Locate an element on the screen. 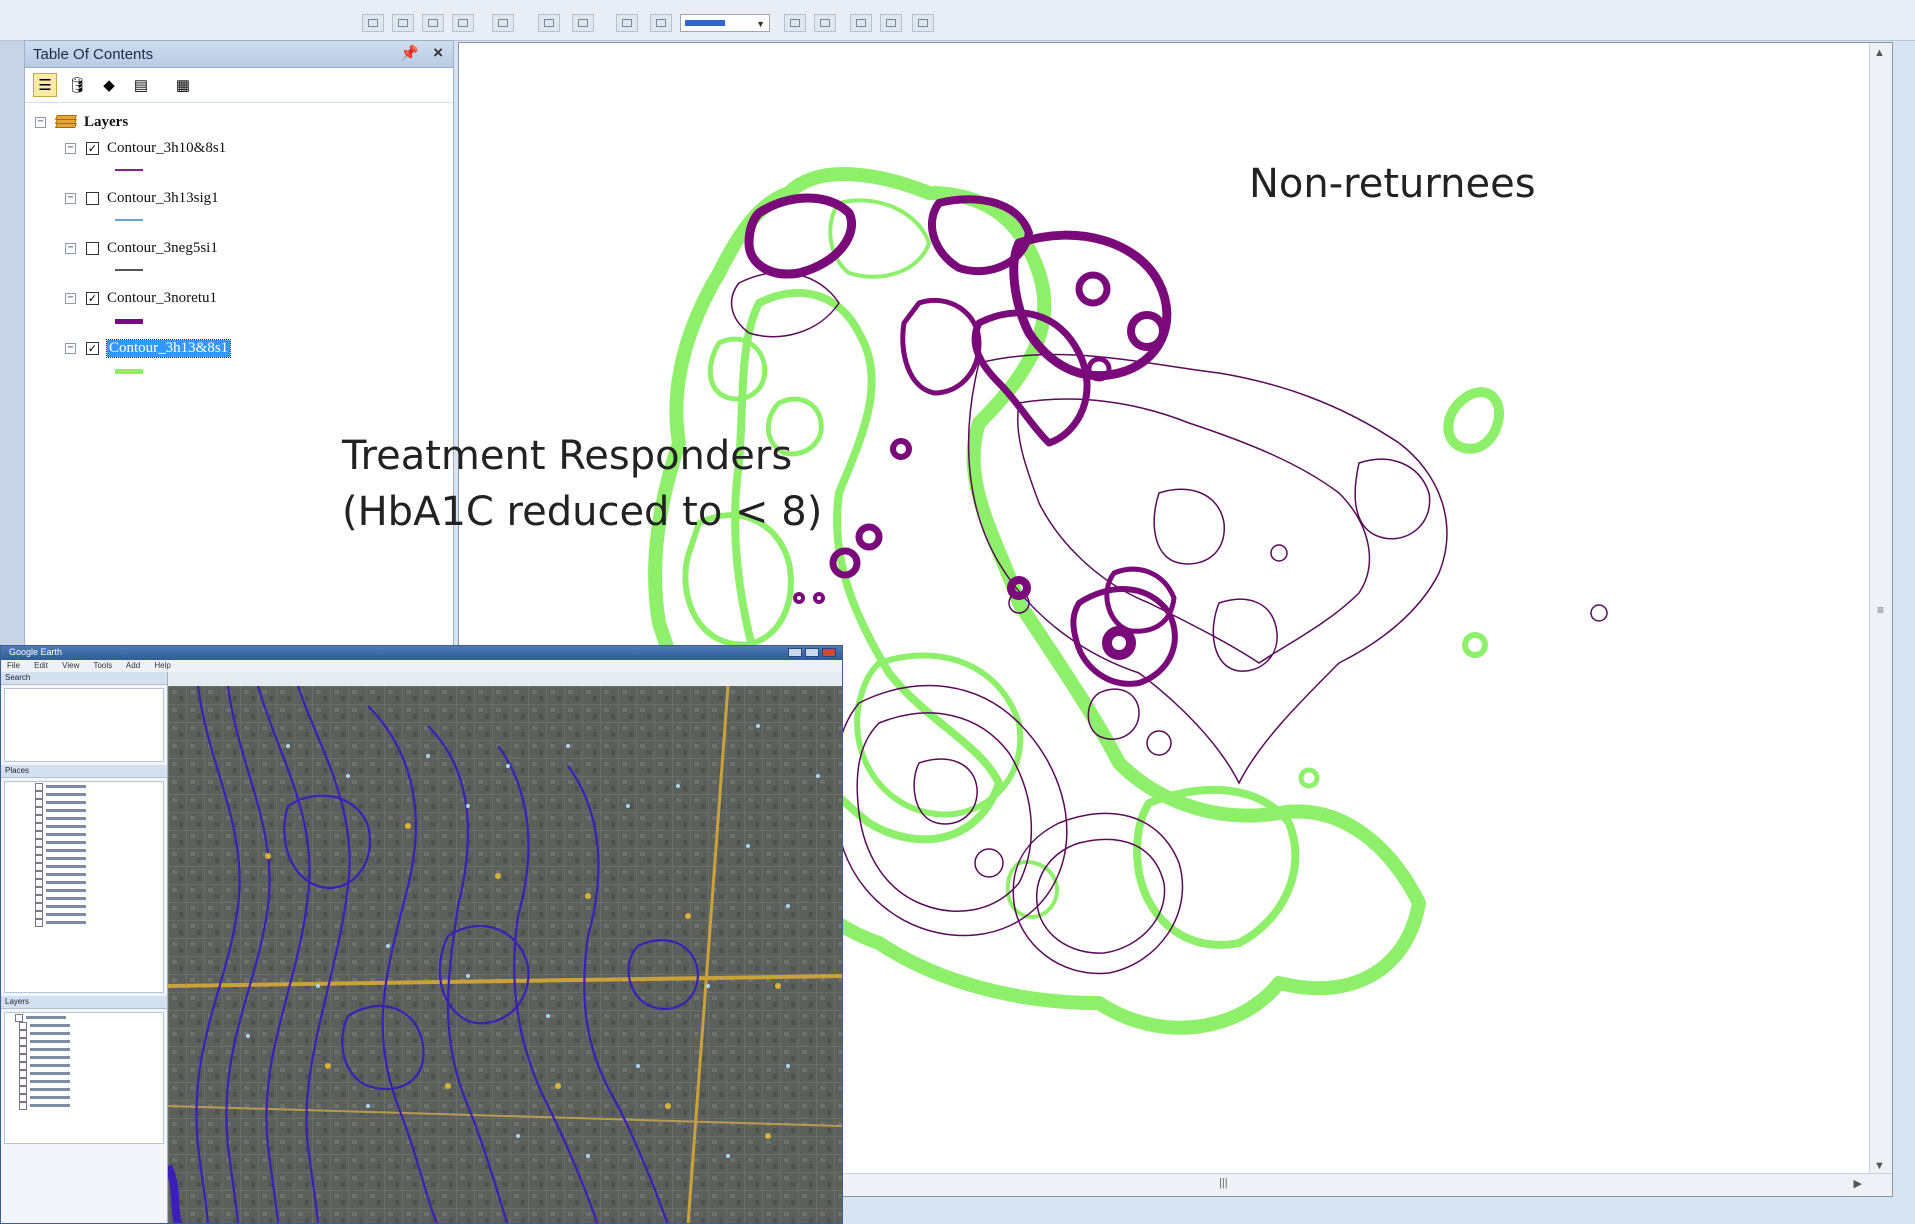 The height and width of the screenshot is (1224, 1915). list-by-drawing-order-icon: ☰ is located at coordinates (45, 85).